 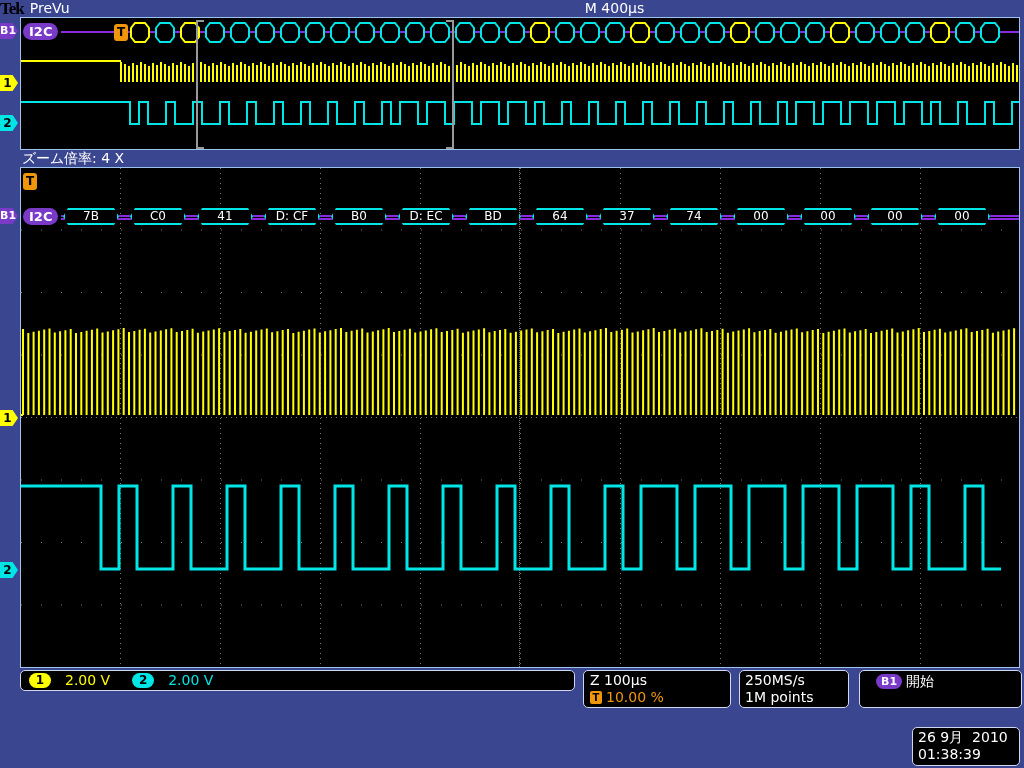 What do you see at coordinates (143, 680) in the screenshot?
I see `channel-badge: 2` at bounding box center [143, 680].